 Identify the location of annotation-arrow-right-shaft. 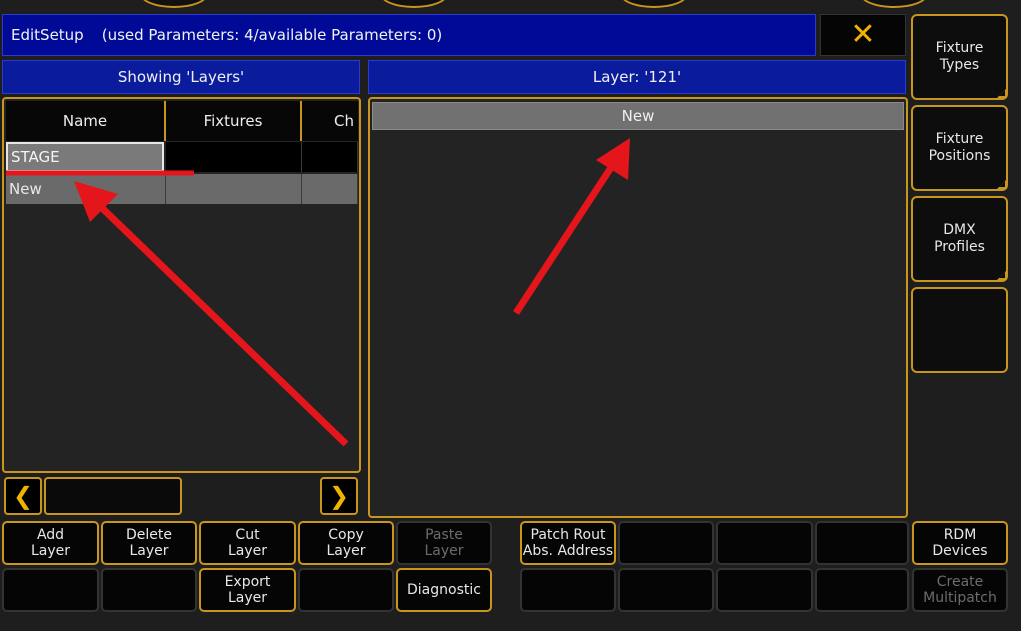
(564, 239).